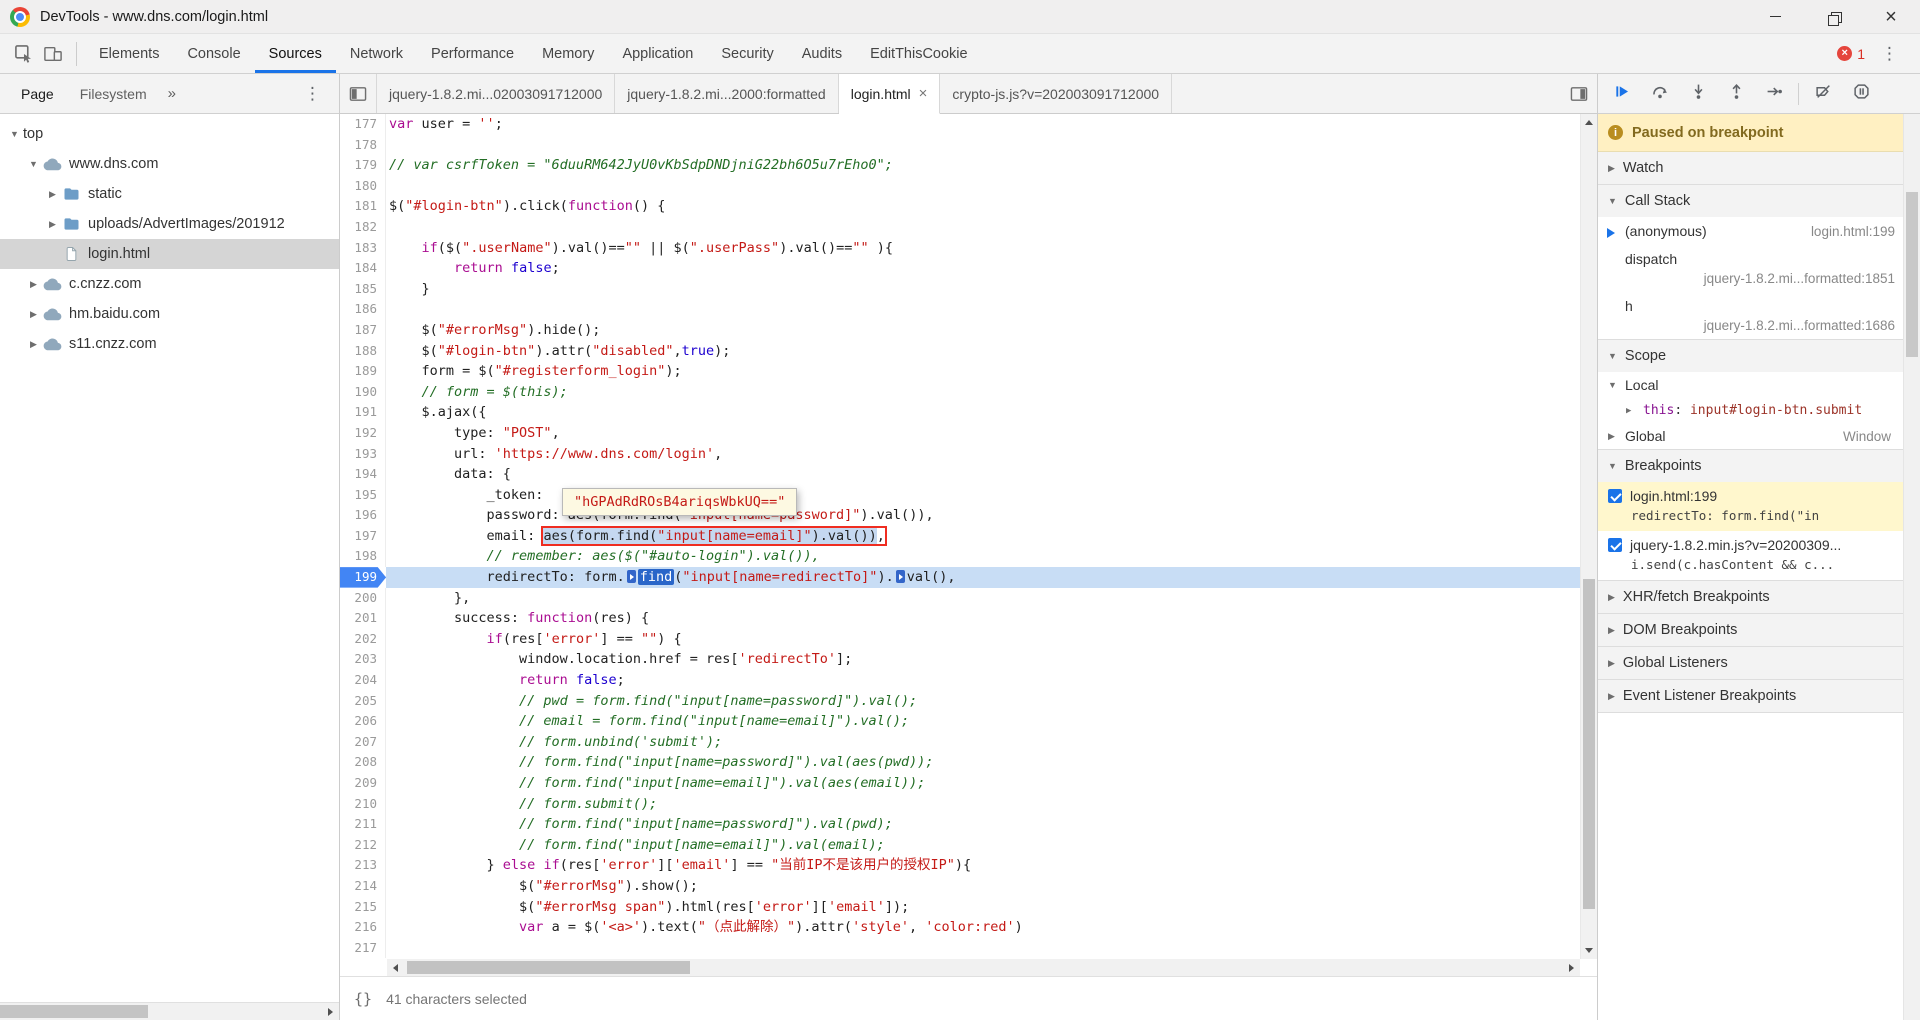 This screenshot has height=1020, width=1920. Describe the element at coordinates (363, 124) in the screenshot. I see `line-number: 177` at that location.